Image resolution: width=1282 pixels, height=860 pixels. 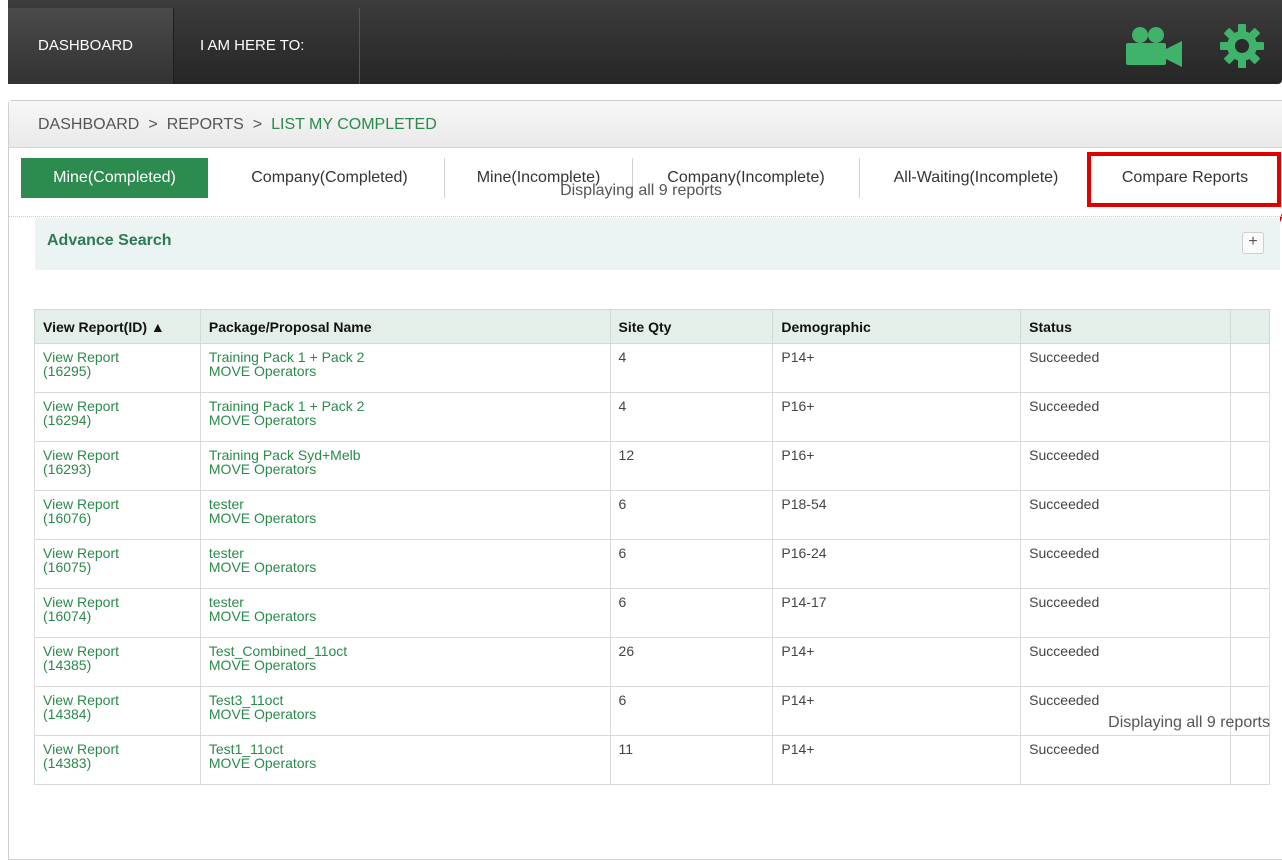 What do you see at coordinates (117, 371) in the screenshot?
I see `report-id: (16295)` at bounding box center [117, 371].